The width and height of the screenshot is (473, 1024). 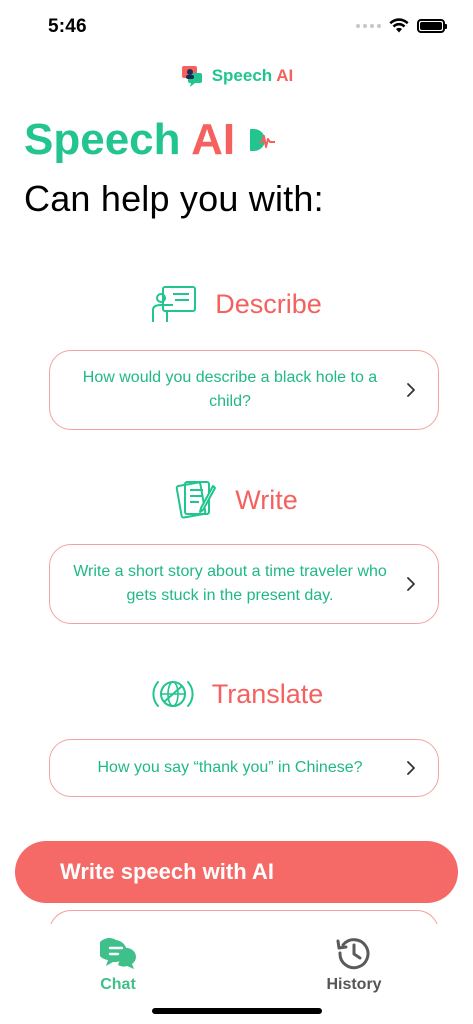 I want to click on section-label-describe: Describe, so click(x=268, y=303).